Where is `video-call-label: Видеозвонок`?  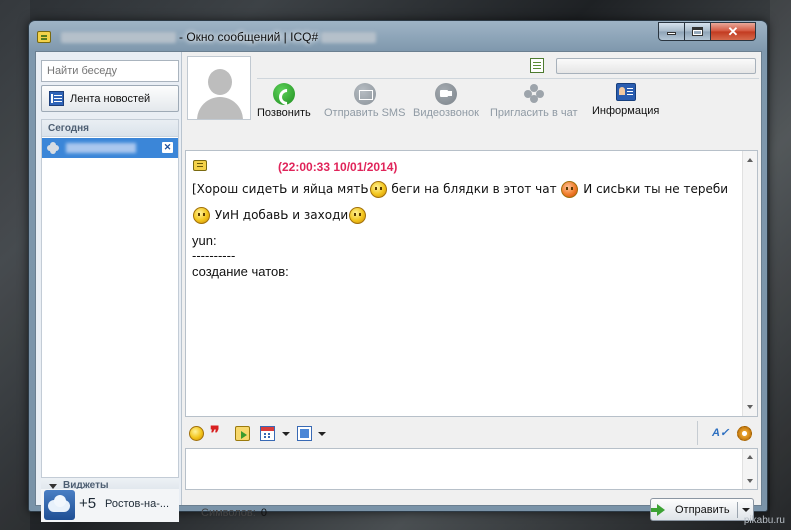 video-call-label: Видеозвонок is located at coordinates (446, 113).